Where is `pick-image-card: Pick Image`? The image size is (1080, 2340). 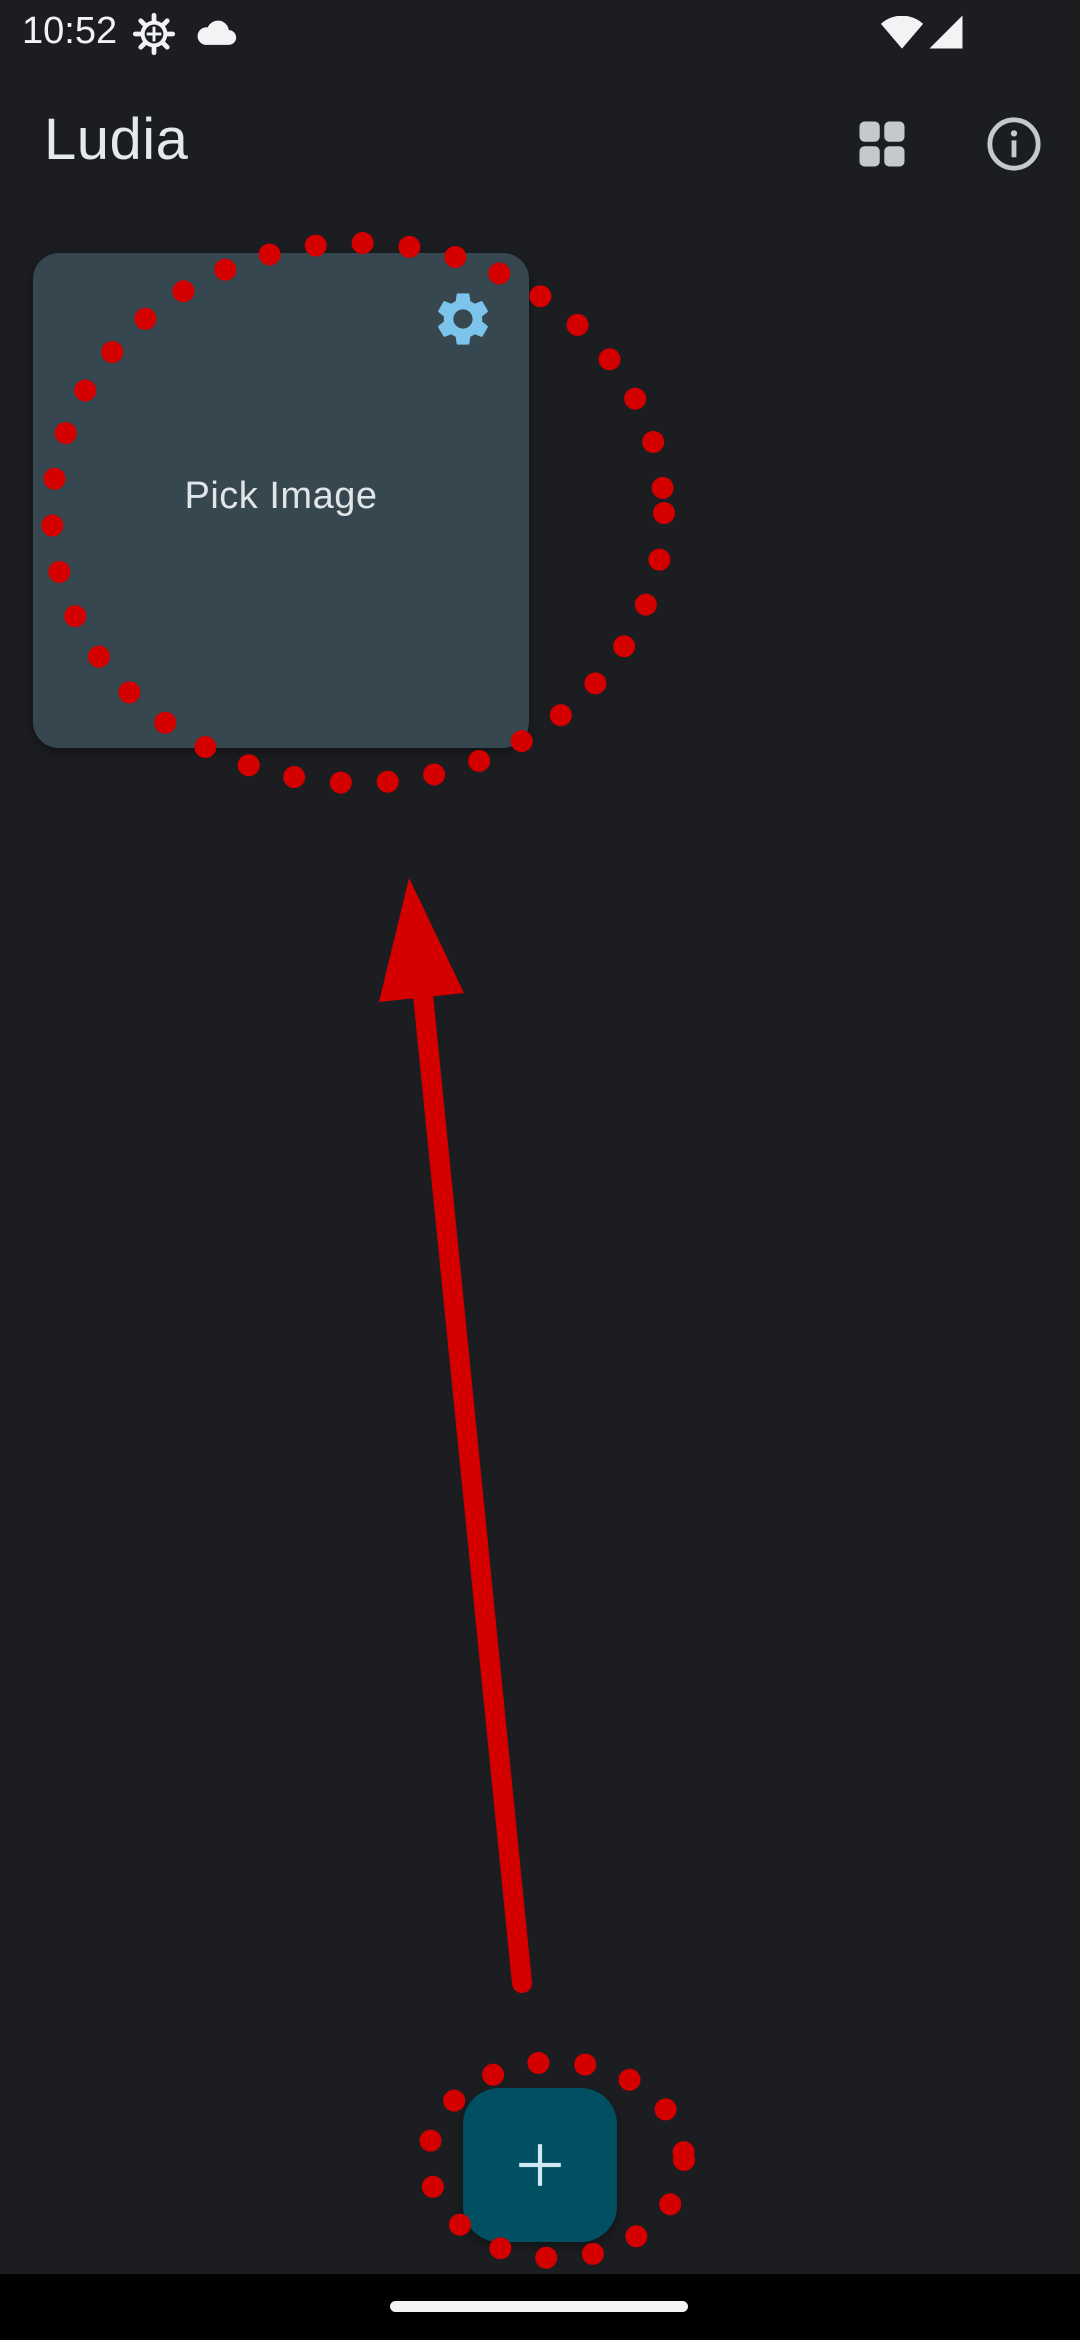 pick-image-card: Pick Image is located at coordinates (281, 500).